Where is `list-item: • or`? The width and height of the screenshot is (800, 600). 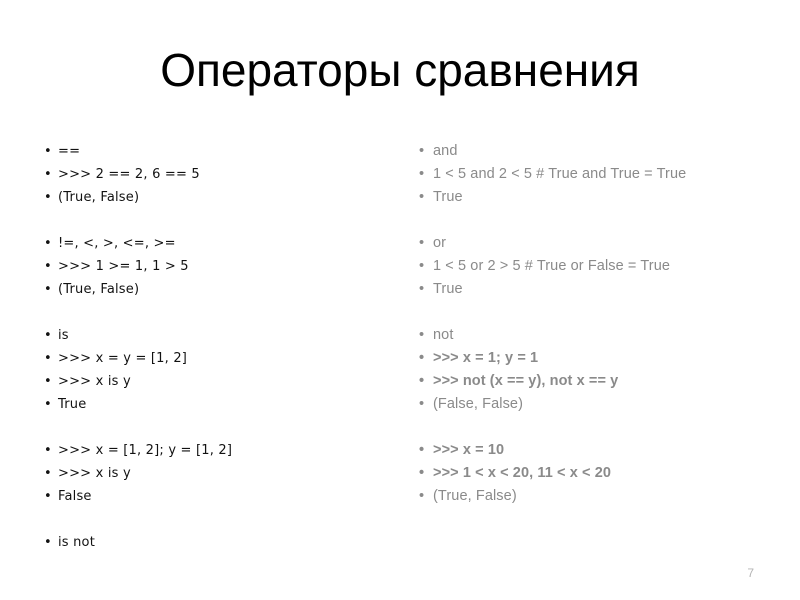 list-item: • or is located at coordinates (587, 243).